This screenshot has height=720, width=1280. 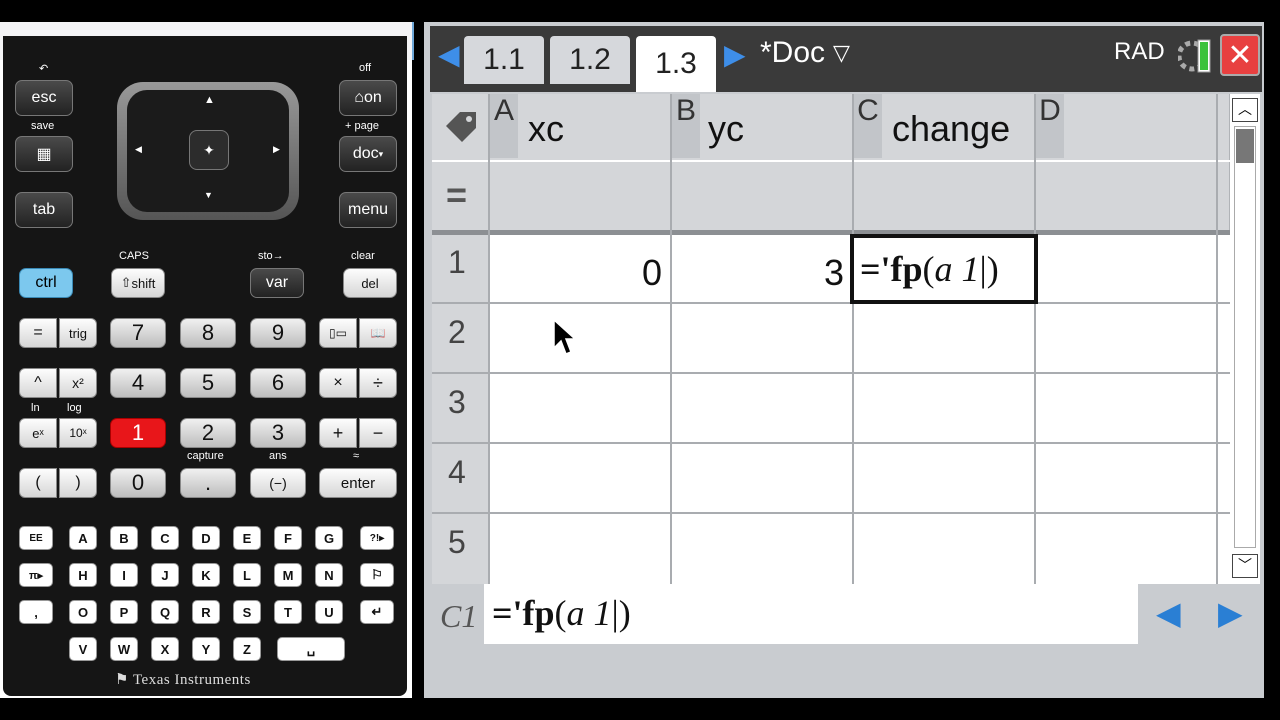 I want to click on alpha-key-c: C, so click(x=165, y=538).